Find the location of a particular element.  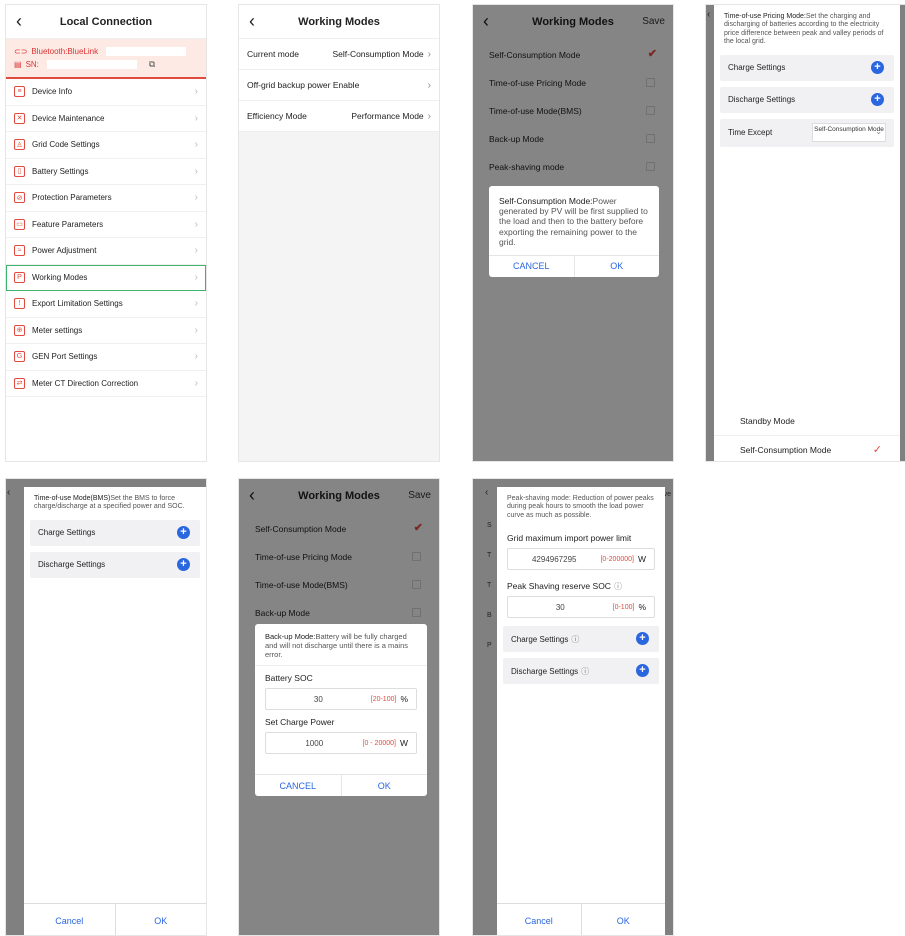

redacted-name is located at coordinates (146, 51).